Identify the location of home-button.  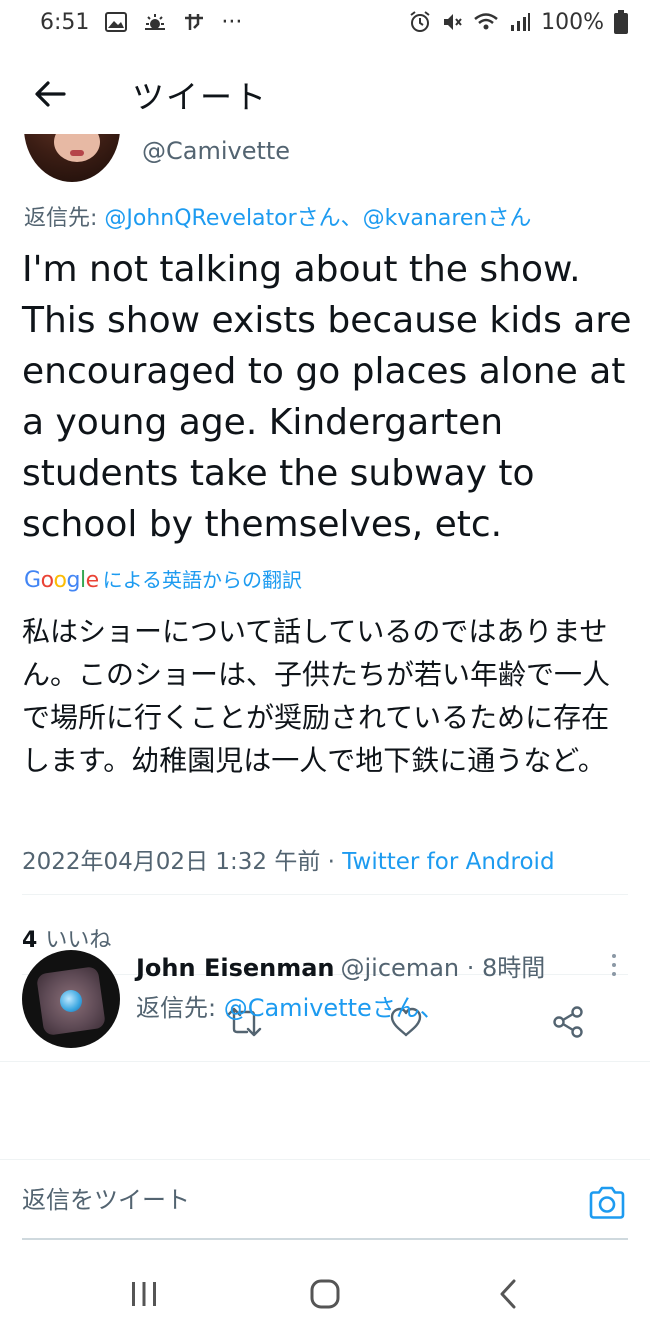
(325, 1294).